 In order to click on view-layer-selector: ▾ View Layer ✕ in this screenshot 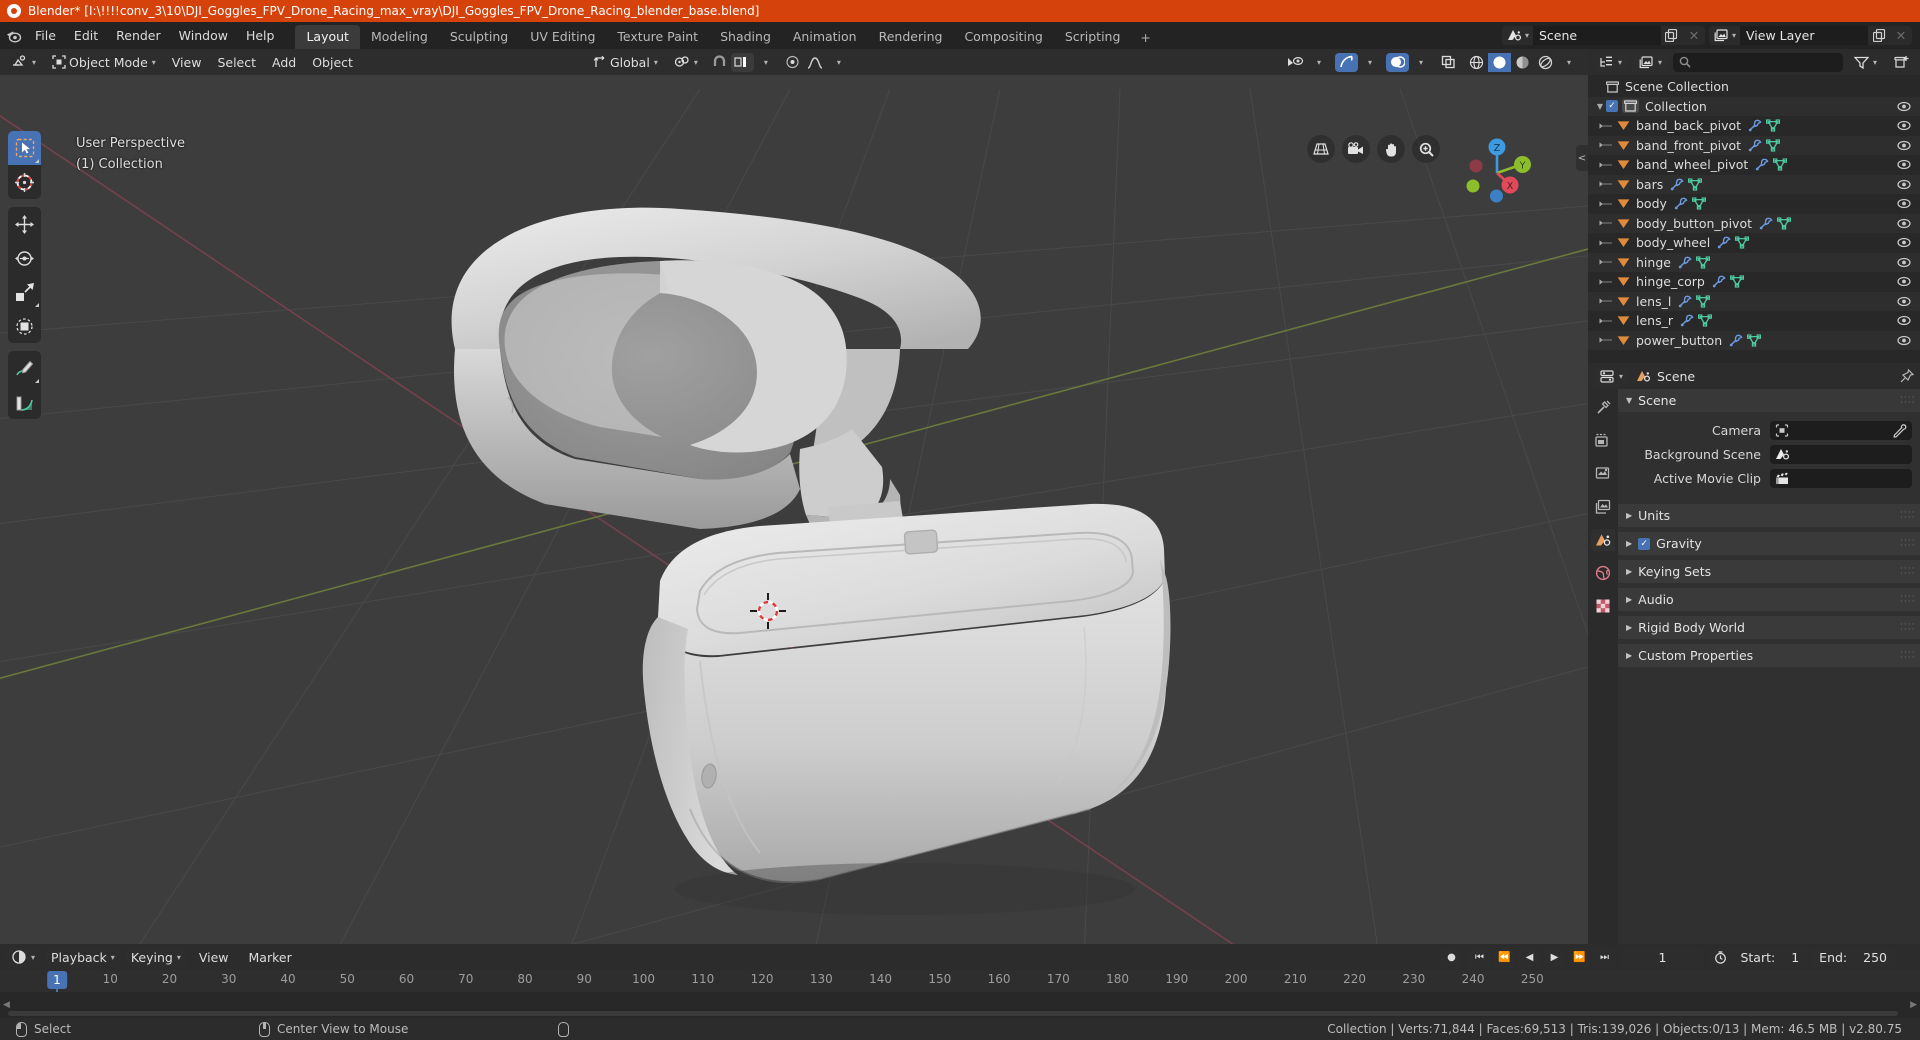, I will do `click(1810, 35)`.